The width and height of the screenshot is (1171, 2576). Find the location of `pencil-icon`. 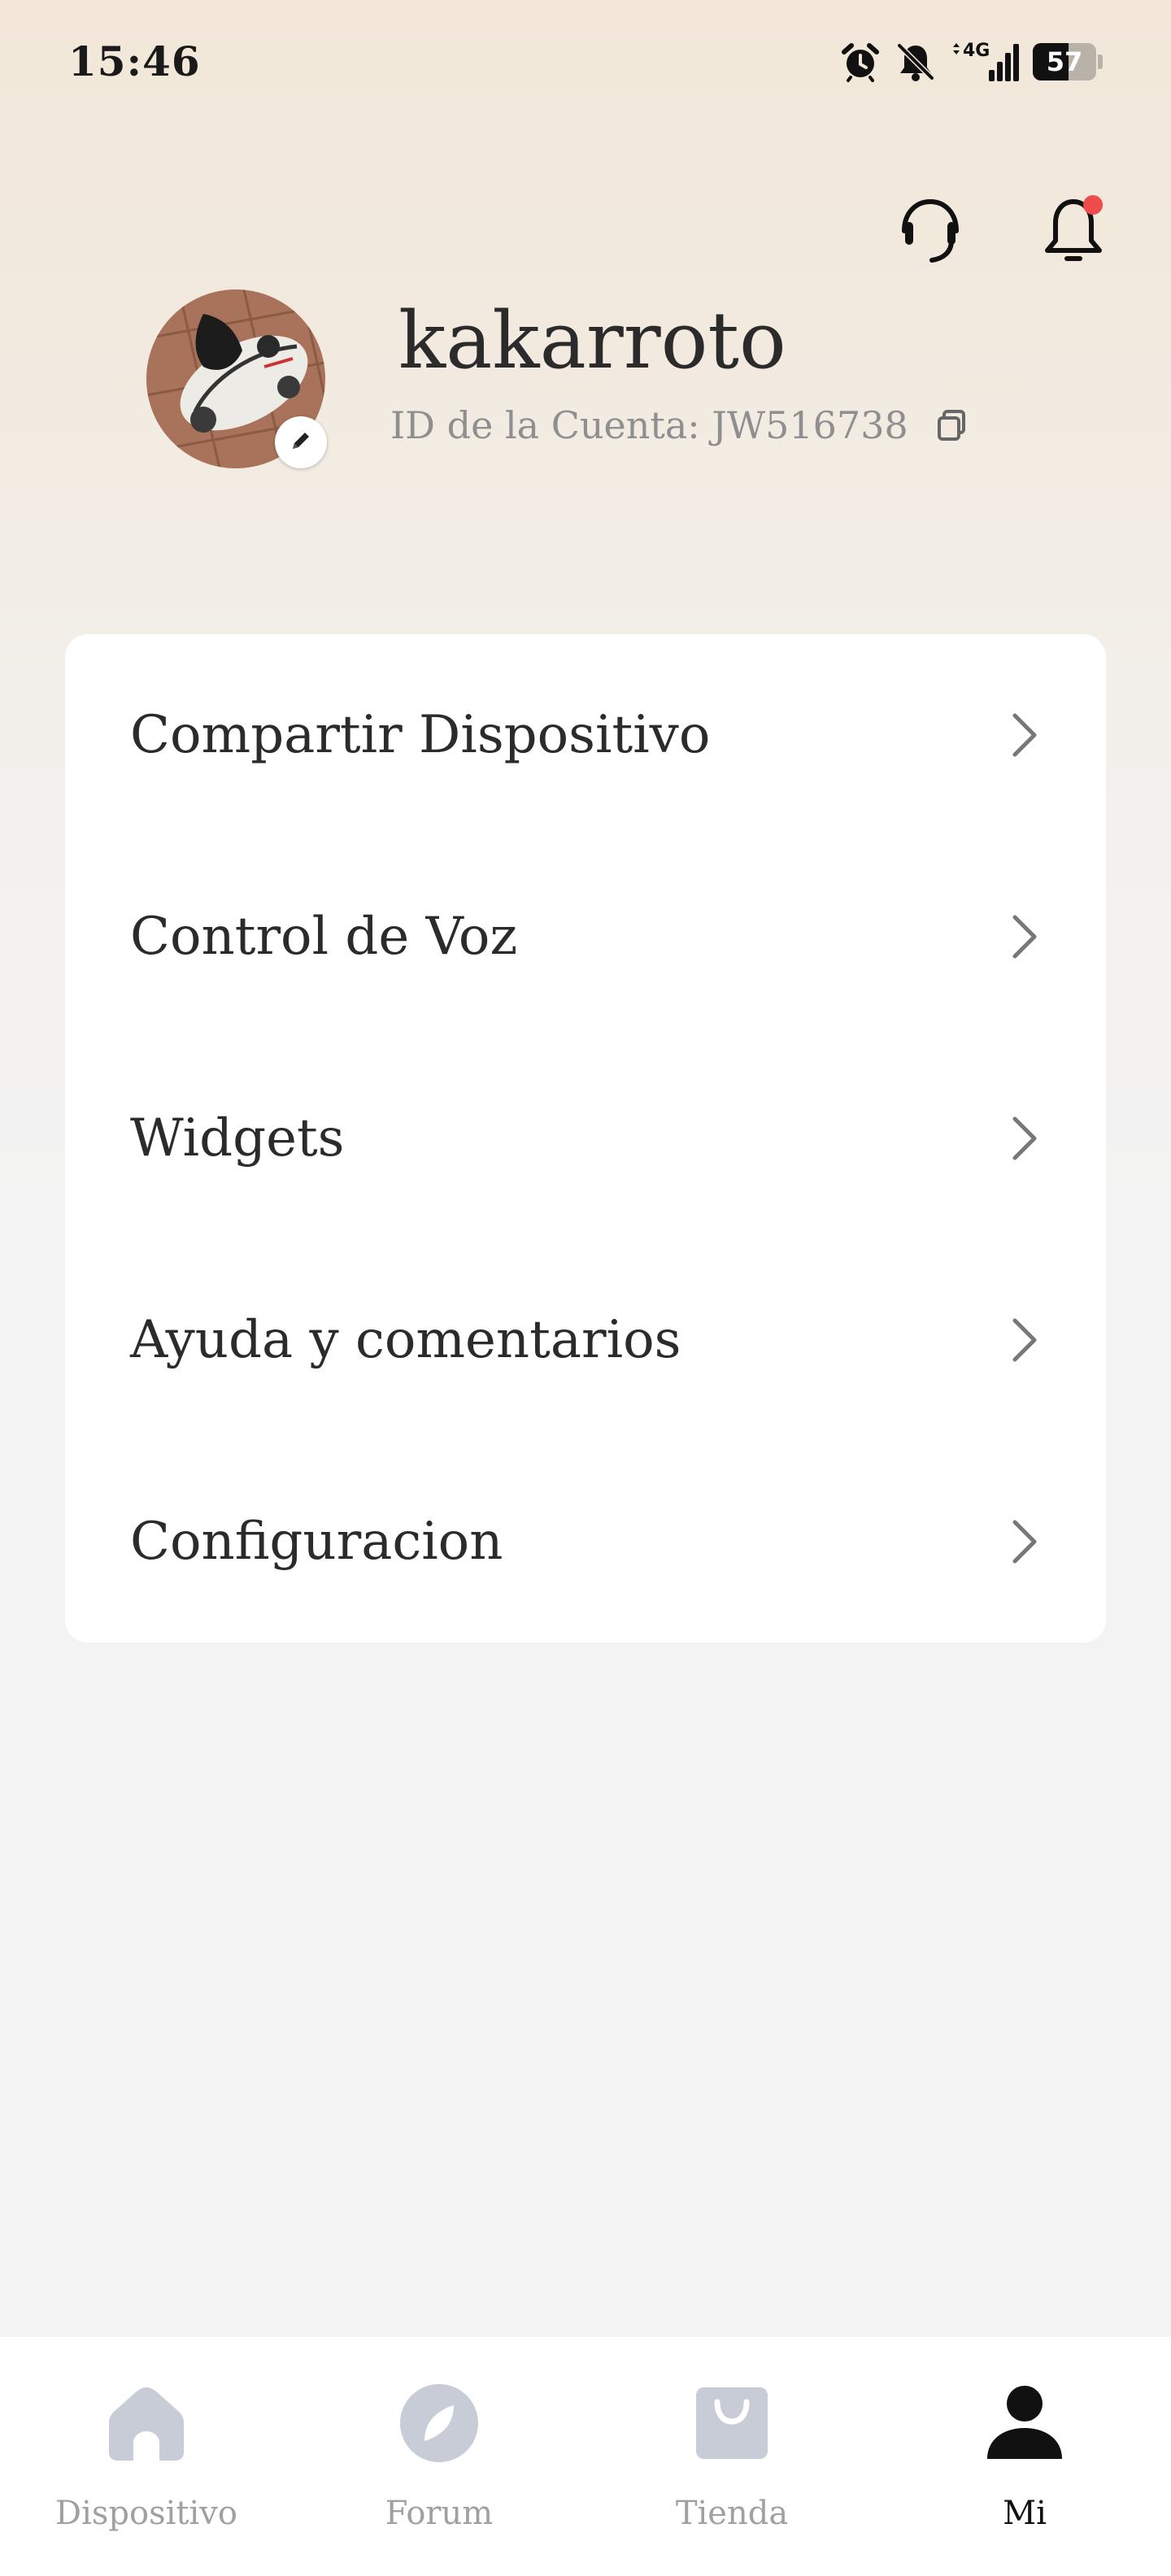

pencil-icon is located at coordinates (301, 443).